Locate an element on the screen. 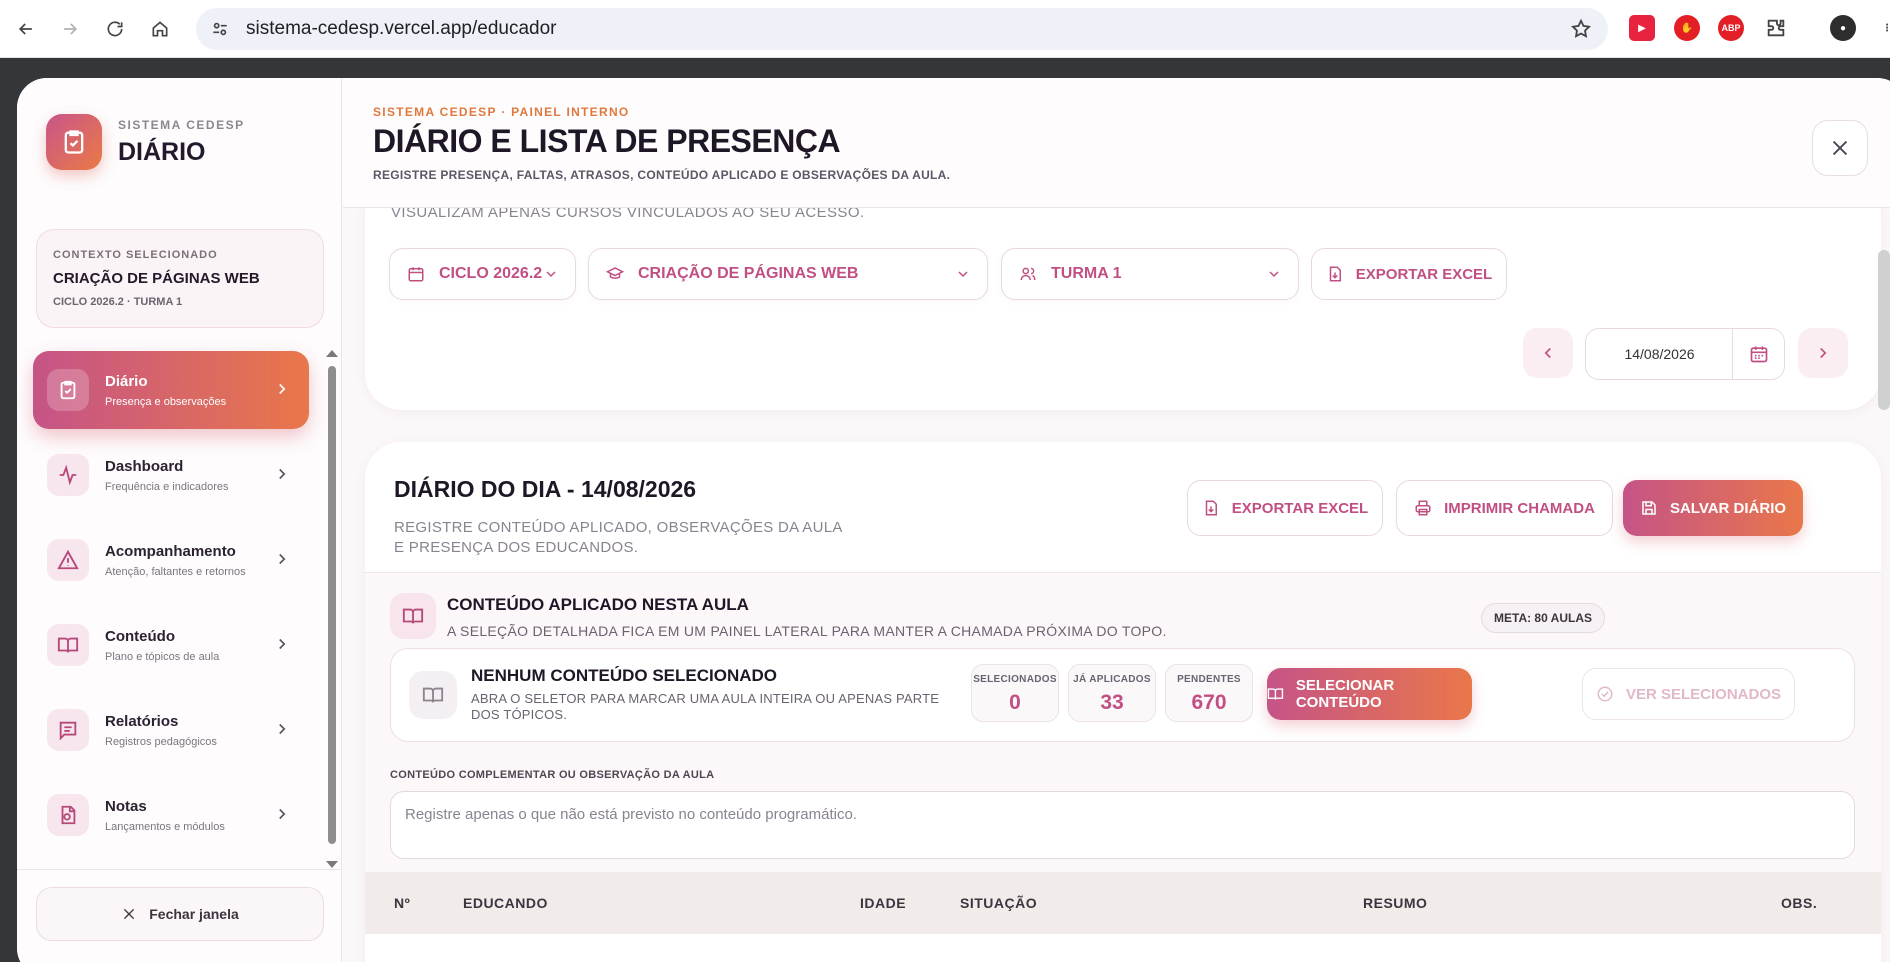 This screenshot has width=1890, height=962. date-field: 14/08/2026 is located at coordinates (1685, 354).